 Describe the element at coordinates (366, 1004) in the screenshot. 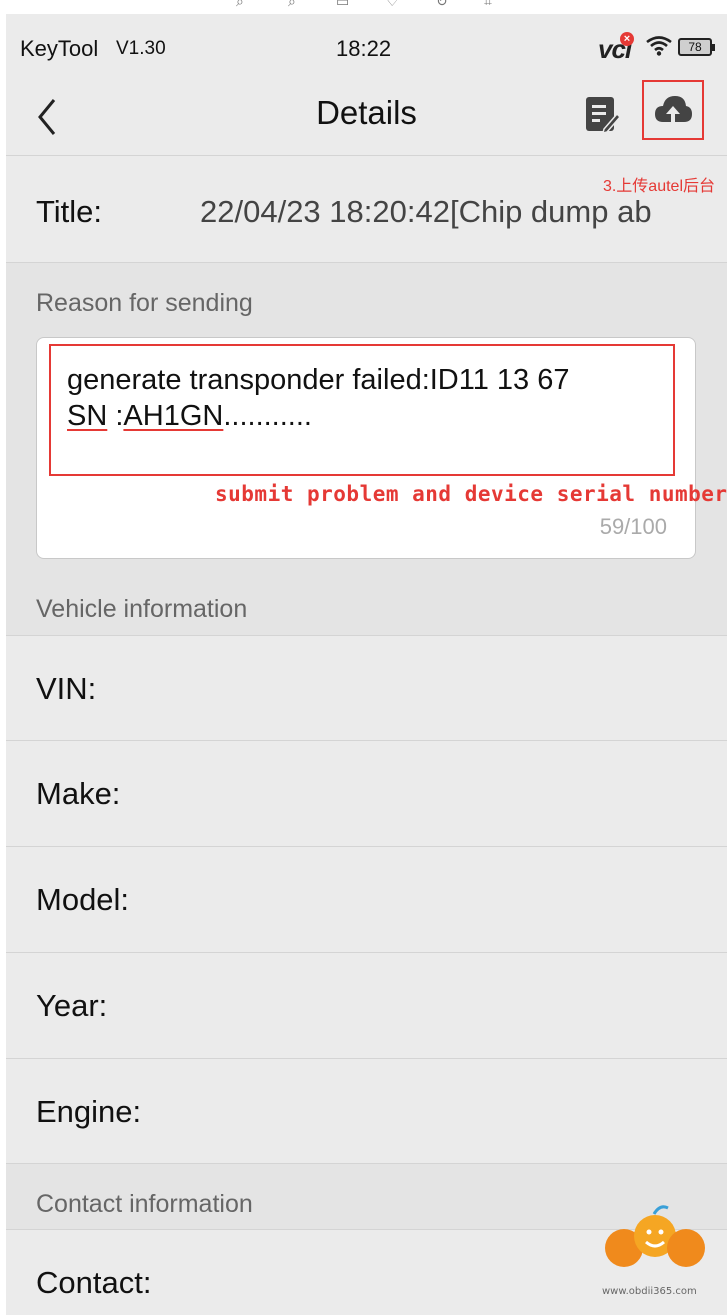

I see `year-field: Year:` at that location.